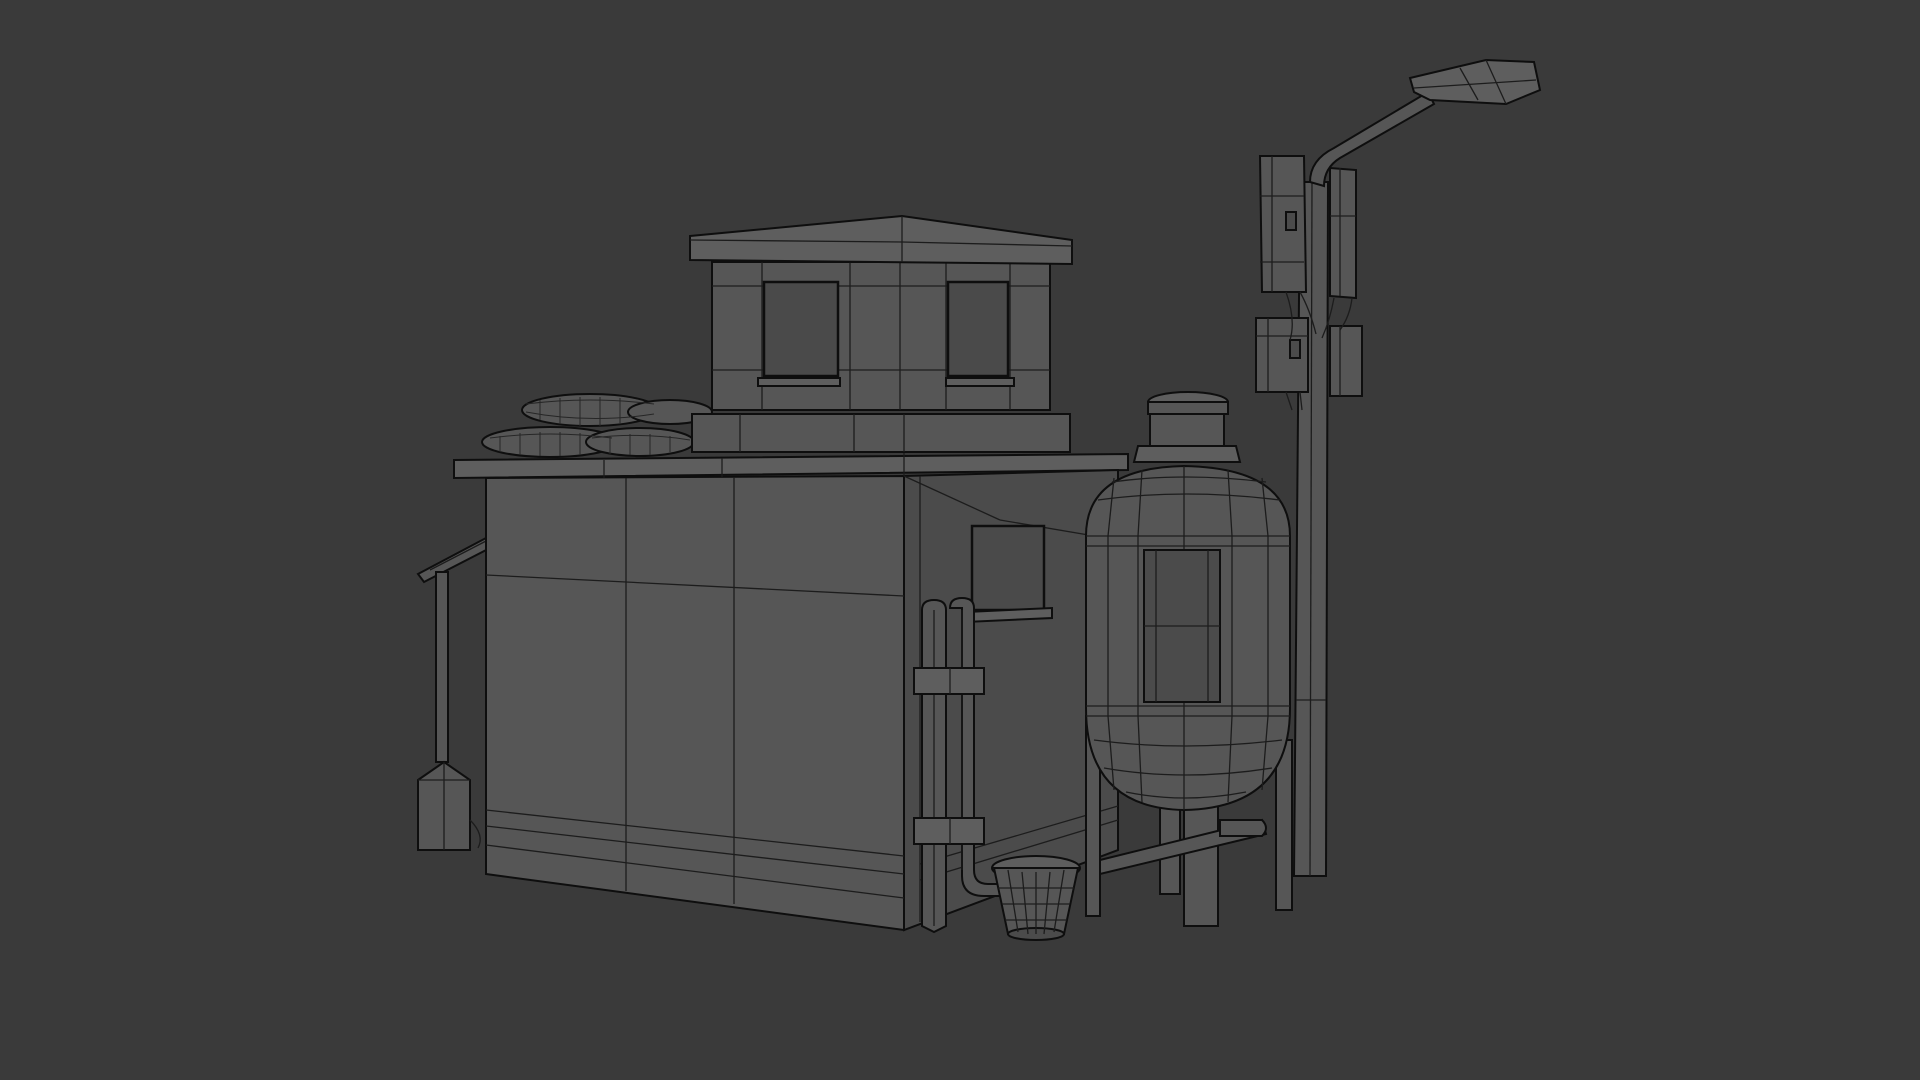  I want to click on rooftop-booth, so click(881, 333).